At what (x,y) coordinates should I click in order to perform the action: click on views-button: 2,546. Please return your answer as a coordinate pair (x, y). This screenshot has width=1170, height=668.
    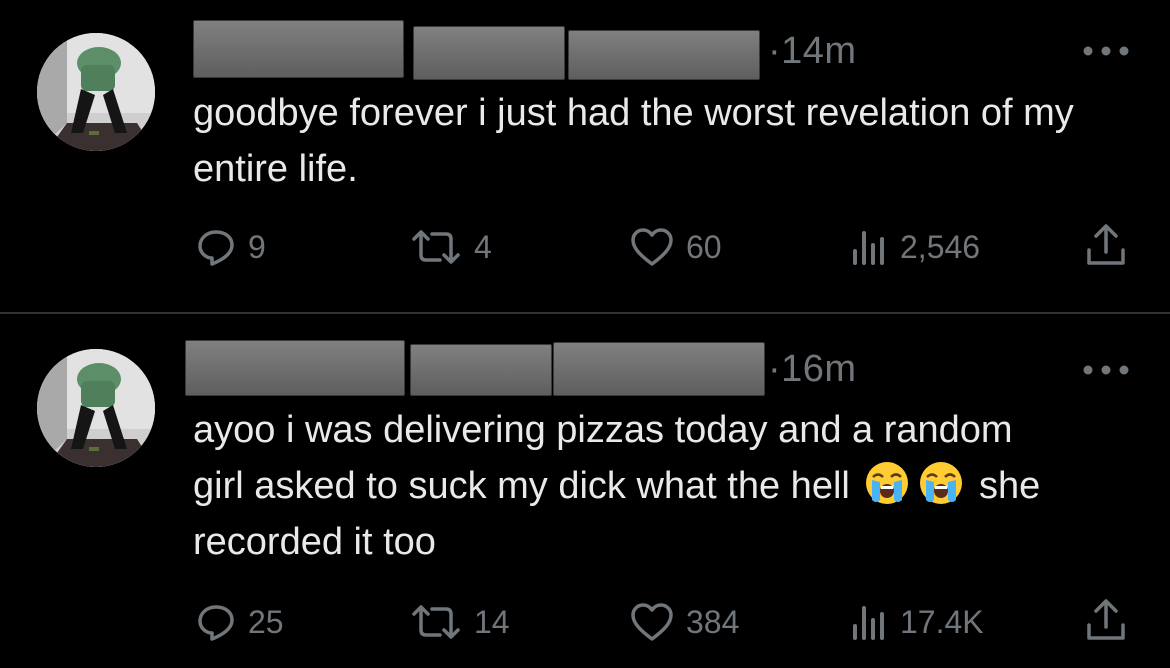
    Looking at the image, I should click on (915, 247).